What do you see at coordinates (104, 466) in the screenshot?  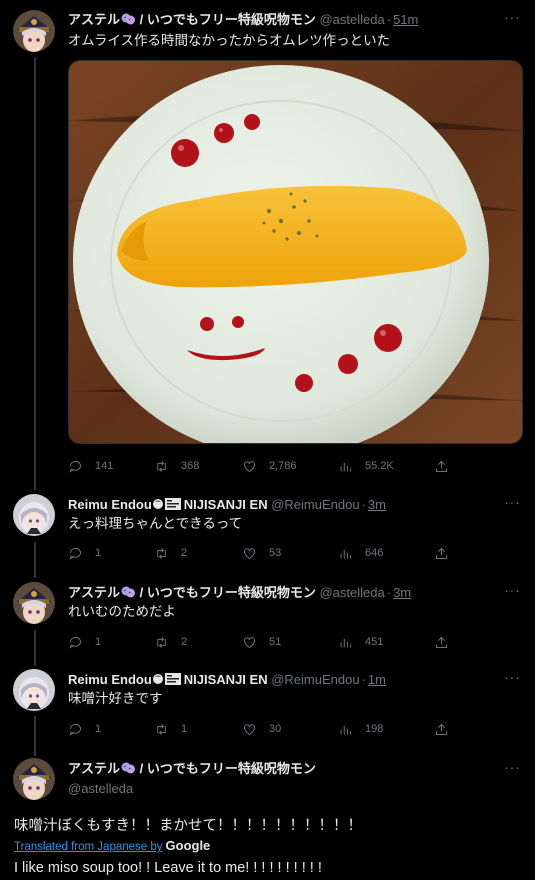 I see `reply-count: 141` at bounding box center [104, 466].